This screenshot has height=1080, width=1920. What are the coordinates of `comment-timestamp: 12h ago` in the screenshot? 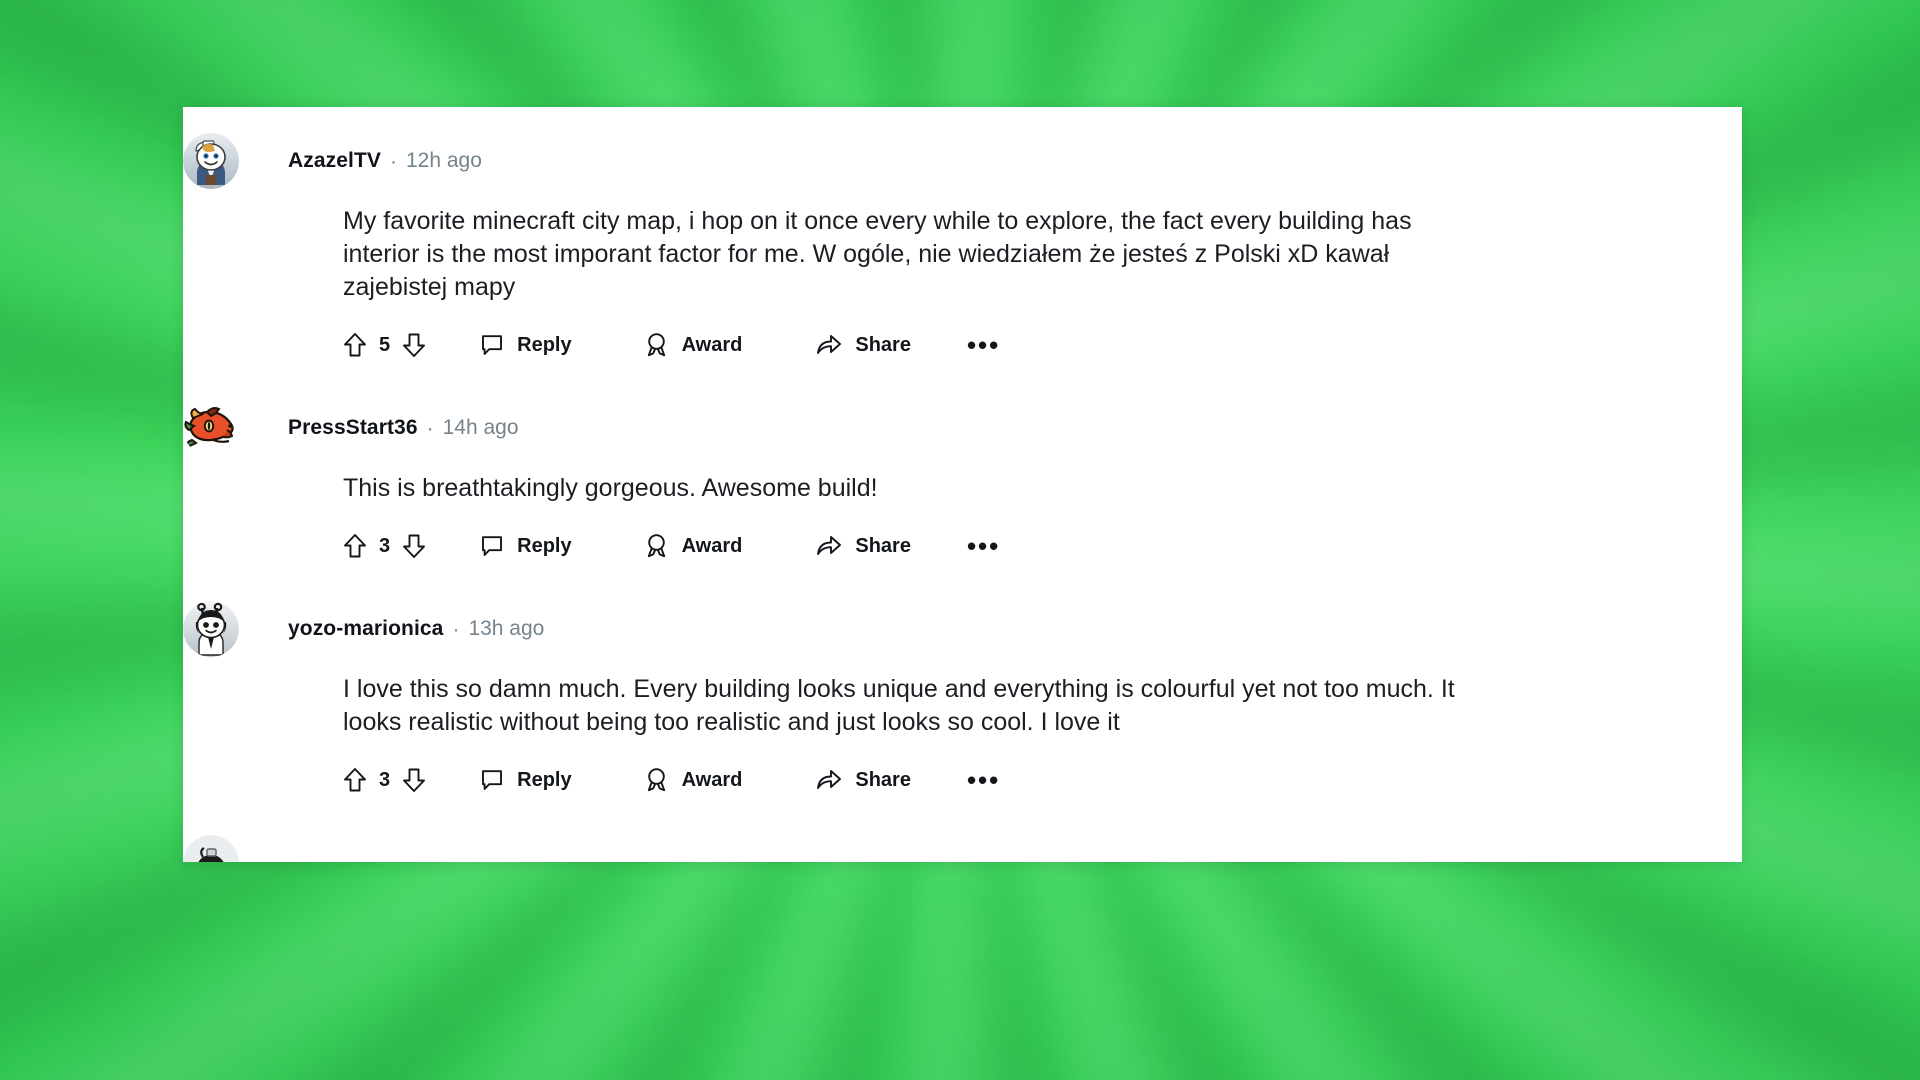 It's located at (444, 160).